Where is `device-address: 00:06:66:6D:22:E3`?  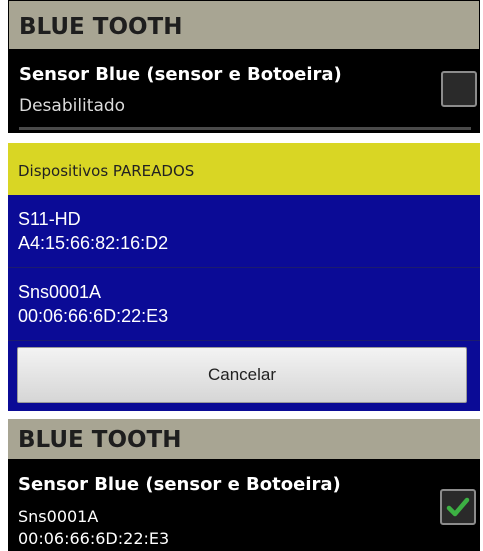 device-address: 00:06:66:6D:22:E3 is located at coordinates (93, 316).